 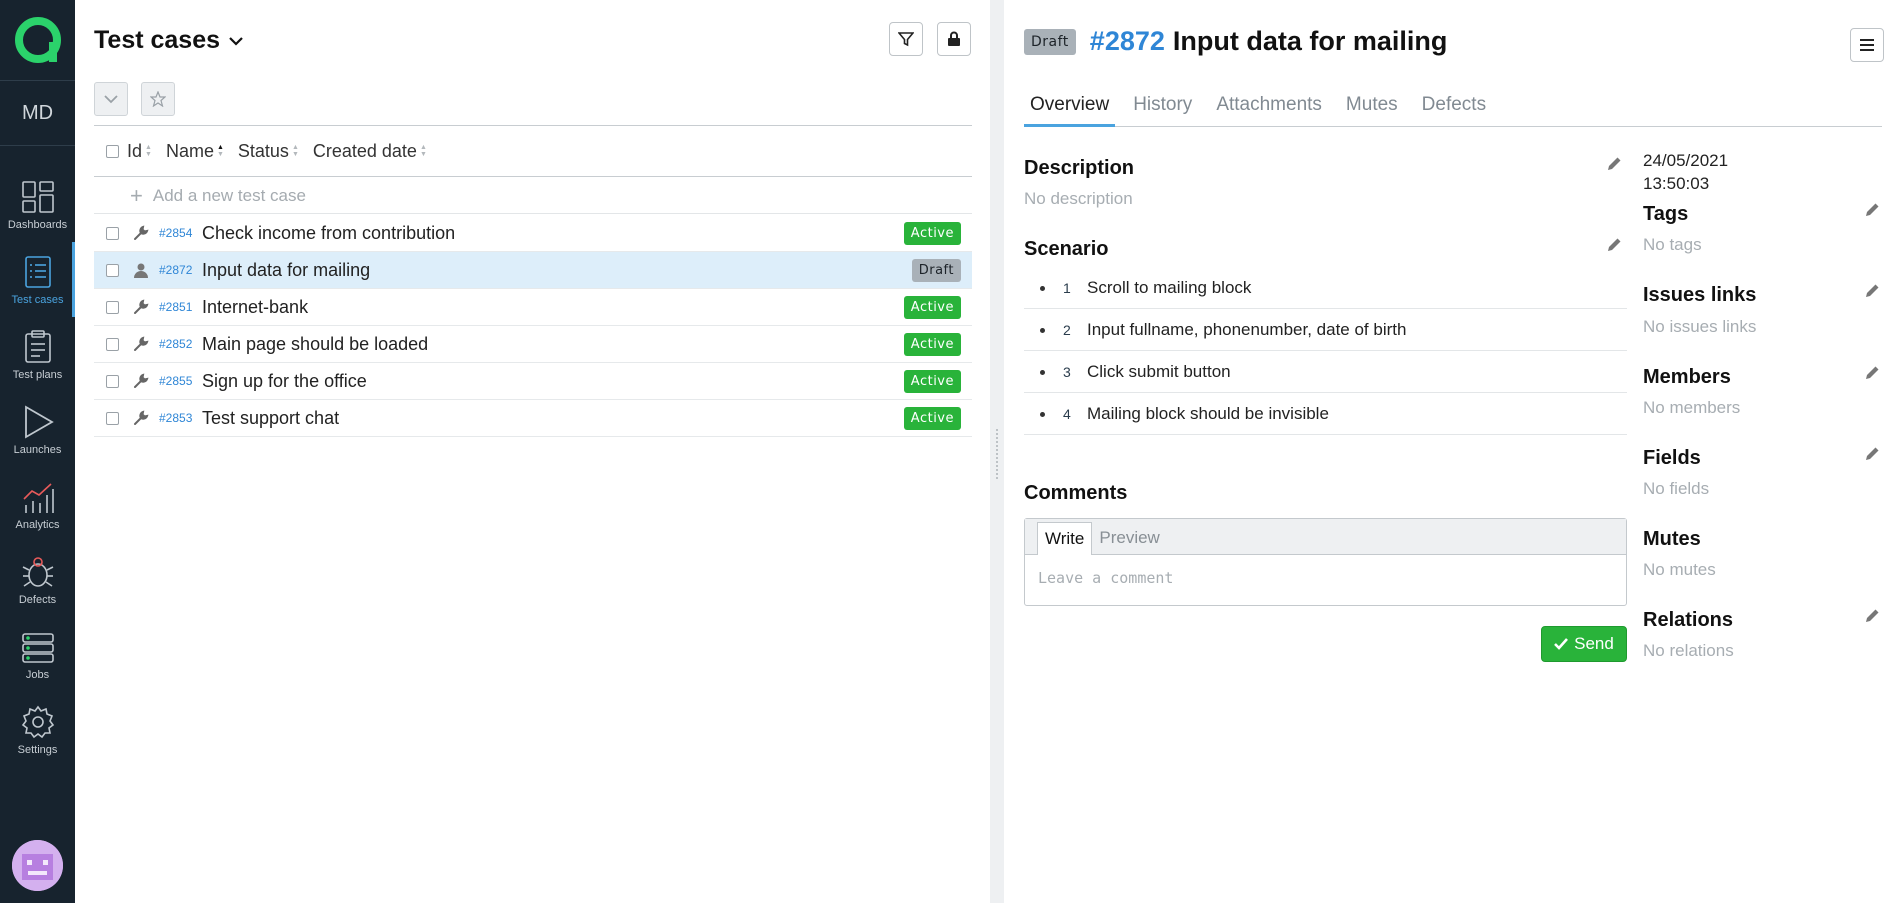 I want to click on row-id: #2851, so click(x=176, y=307).